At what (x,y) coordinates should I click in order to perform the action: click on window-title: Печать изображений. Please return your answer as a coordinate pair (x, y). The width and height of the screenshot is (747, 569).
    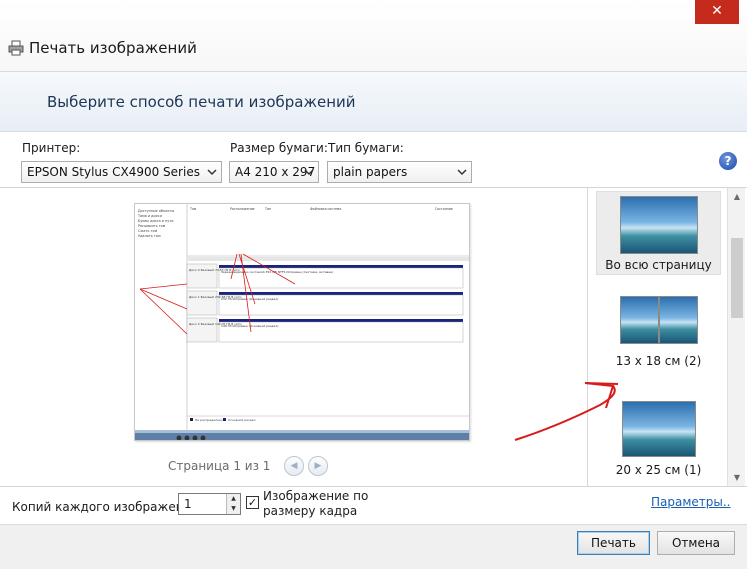
    Looking at the image, I should click on (113, 48).